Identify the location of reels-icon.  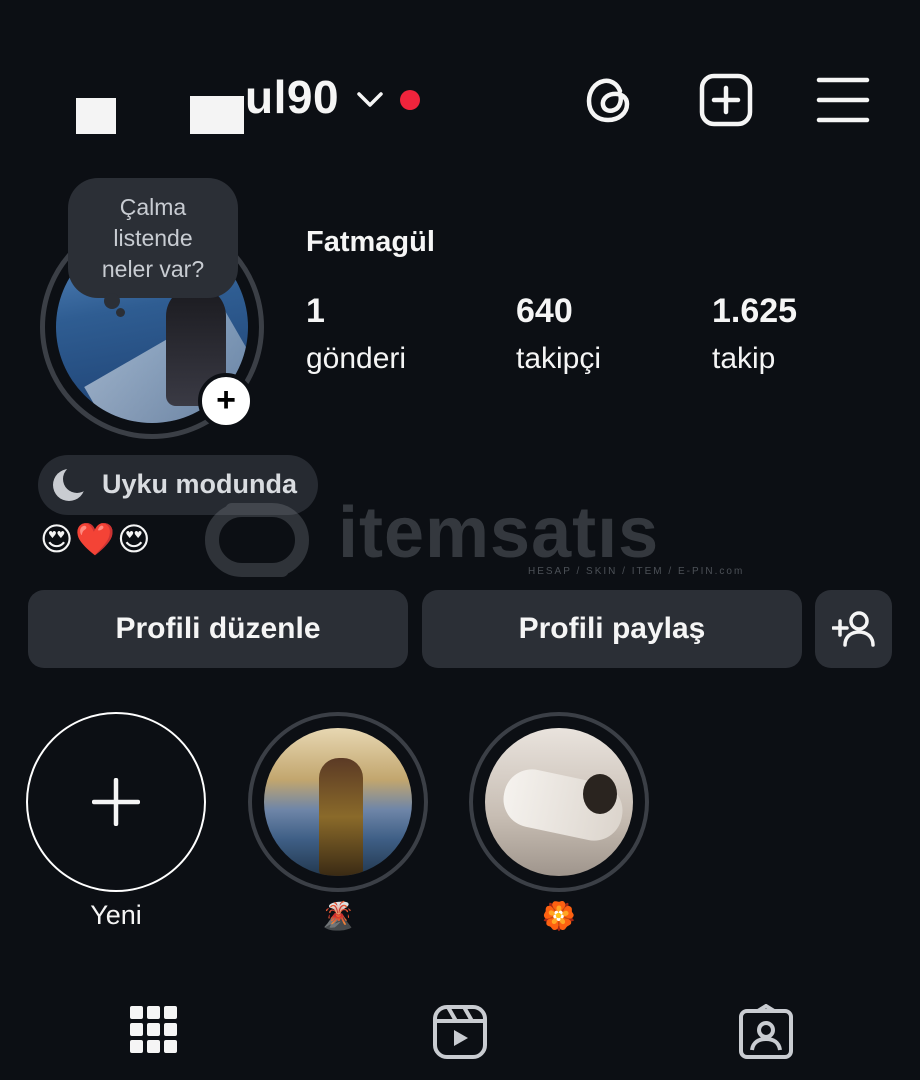
(460, 1032).